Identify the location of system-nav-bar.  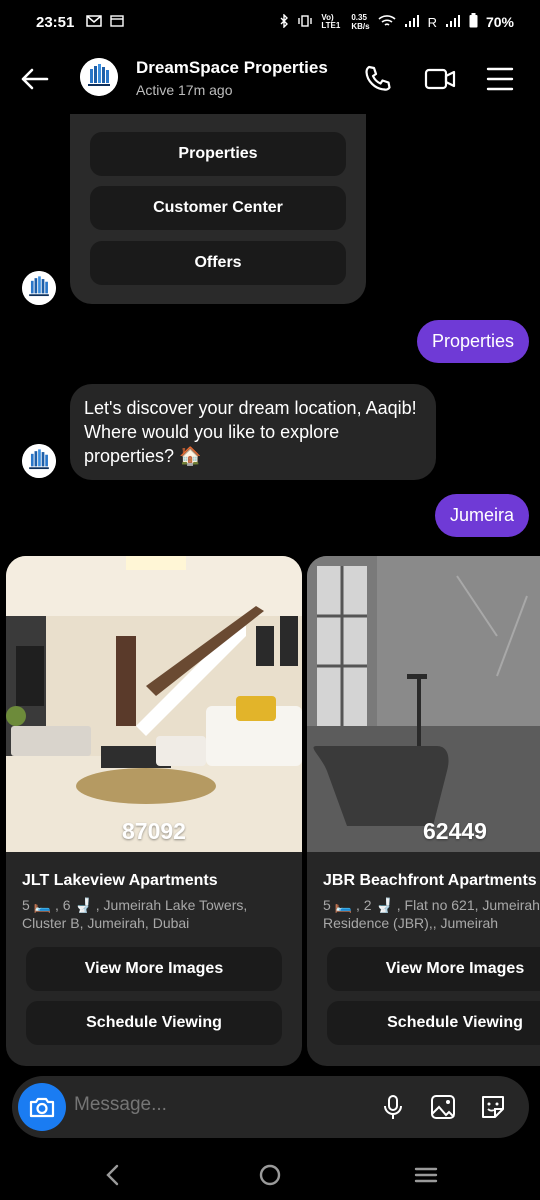
(270, 1175).